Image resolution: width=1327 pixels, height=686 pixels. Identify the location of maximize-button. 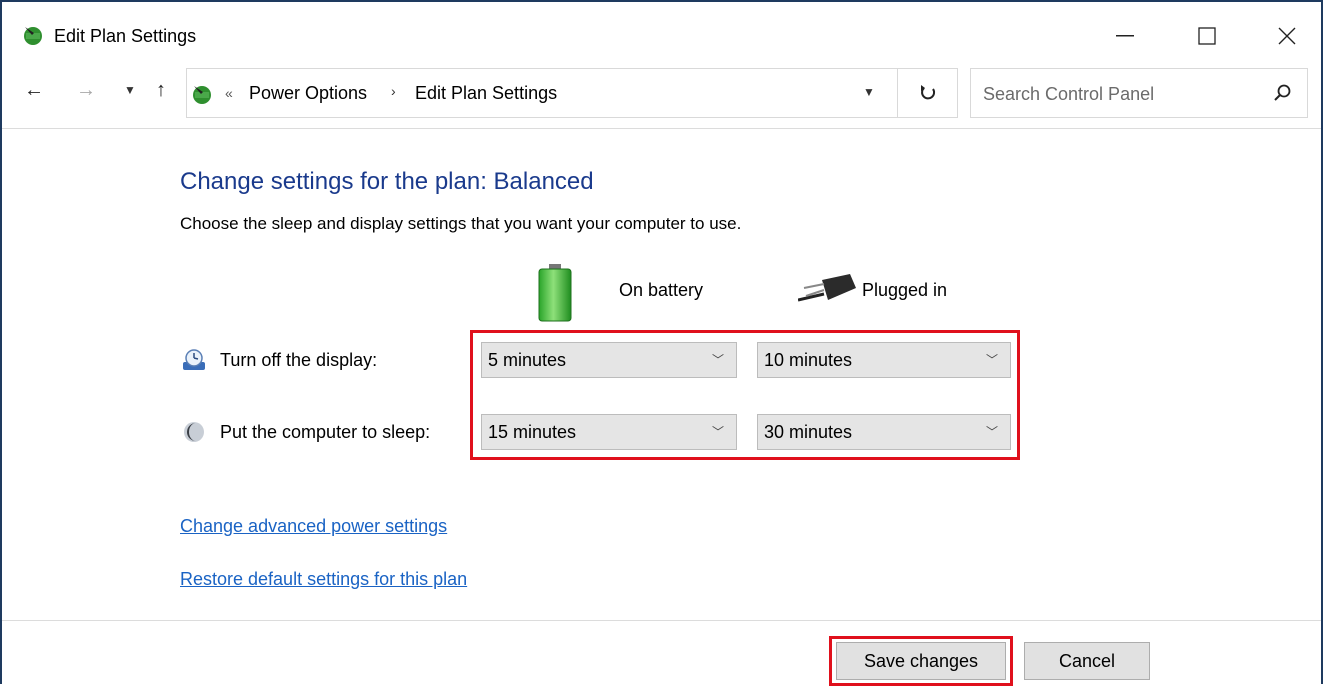
(1207, 36).